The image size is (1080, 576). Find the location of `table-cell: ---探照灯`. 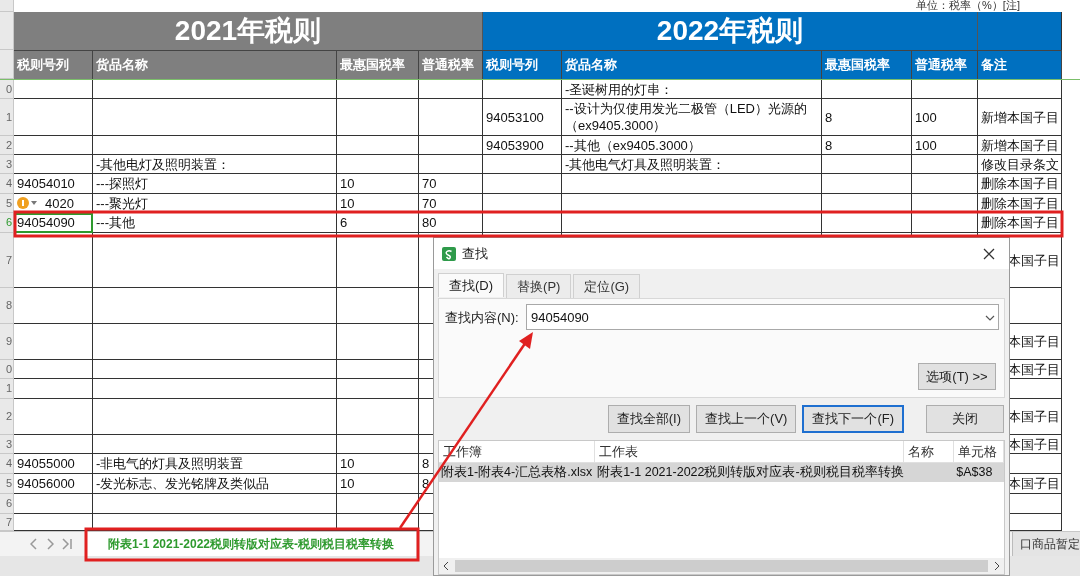

table-cell: ---探照灯 is located at coordinates (215, 184).